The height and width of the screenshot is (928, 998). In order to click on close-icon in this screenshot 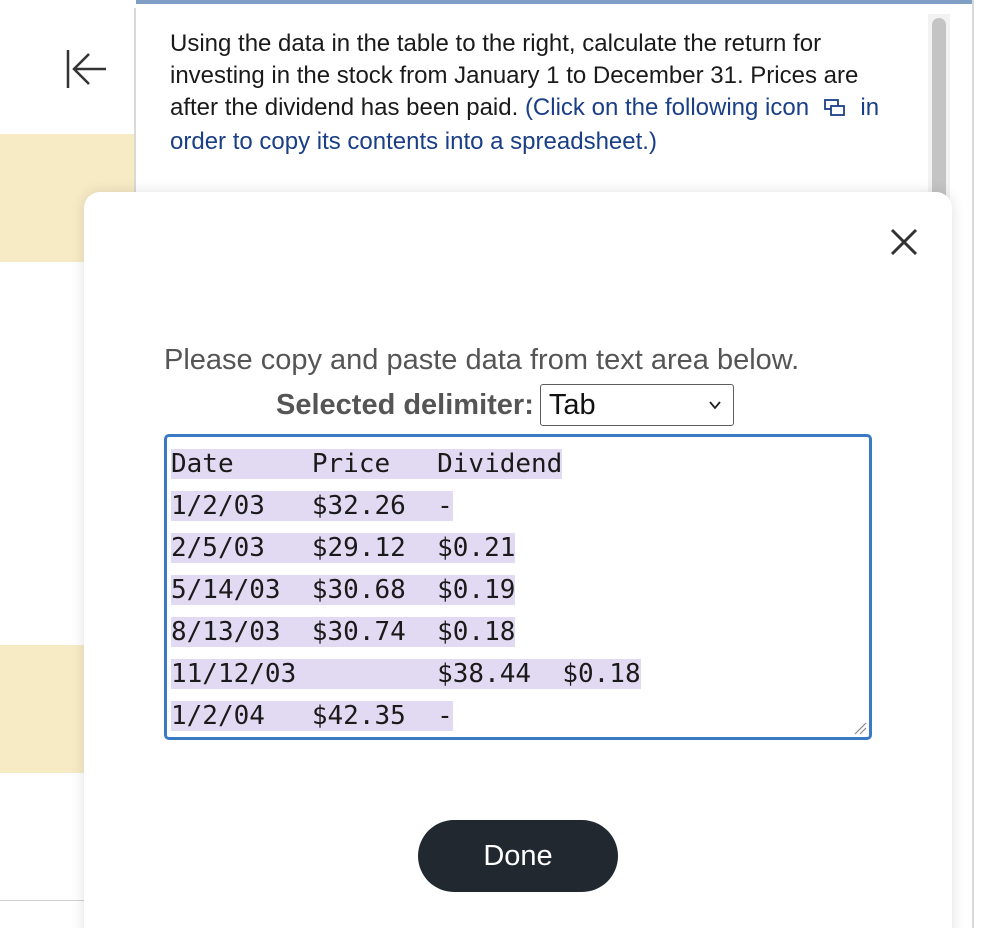, I will do `click(904, 242)`.